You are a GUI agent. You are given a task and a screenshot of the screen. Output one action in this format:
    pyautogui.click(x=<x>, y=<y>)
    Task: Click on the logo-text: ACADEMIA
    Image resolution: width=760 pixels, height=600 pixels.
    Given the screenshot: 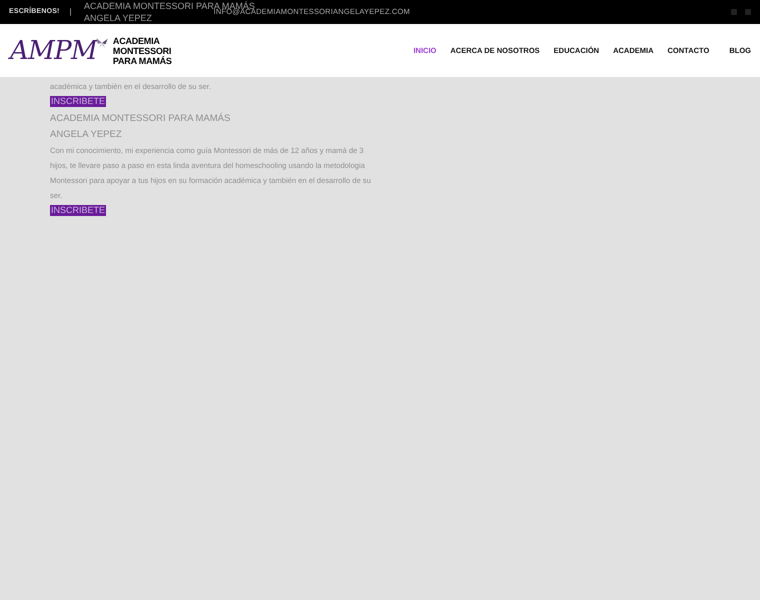 What is the action you would take?
    pyautogui.click(x=136, y=41)
    